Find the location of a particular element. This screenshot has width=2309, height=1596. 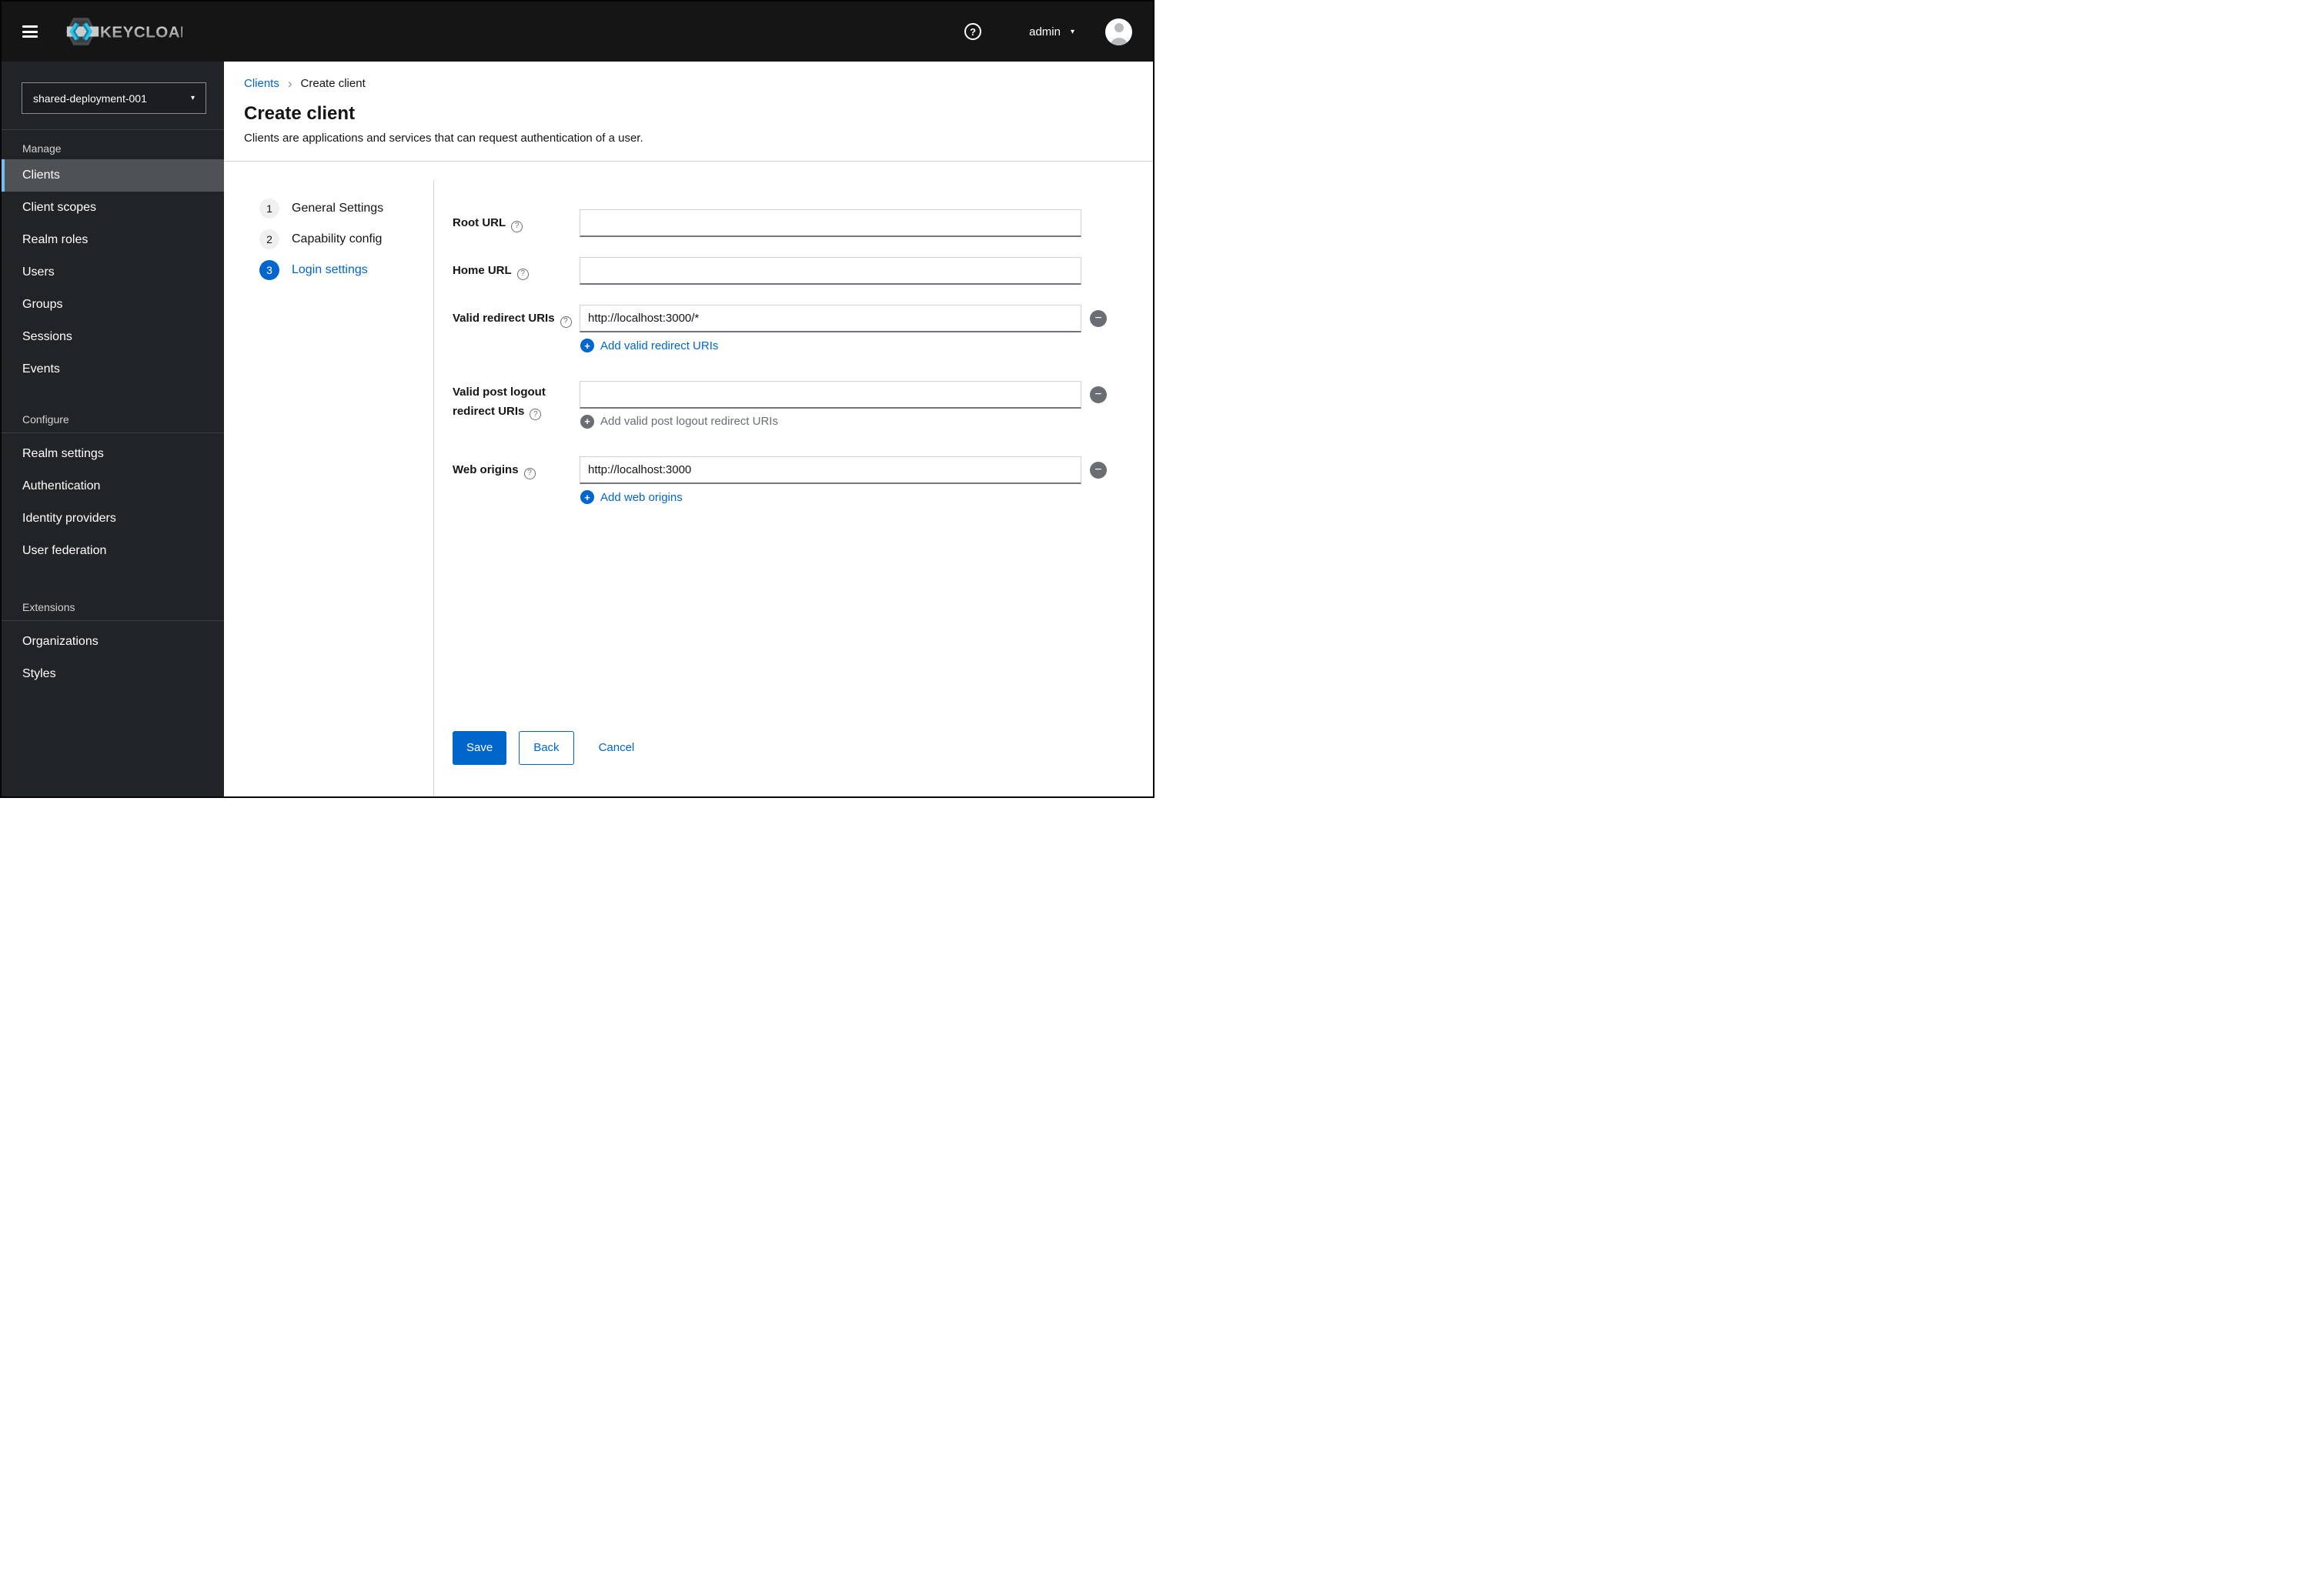

sidebar-item-organizations: Organizations is located at coordinates (113, 642).